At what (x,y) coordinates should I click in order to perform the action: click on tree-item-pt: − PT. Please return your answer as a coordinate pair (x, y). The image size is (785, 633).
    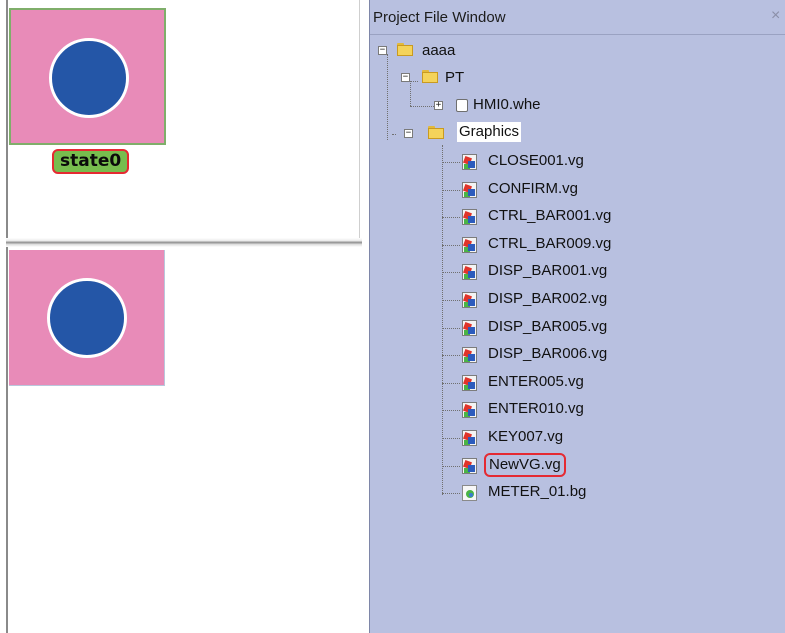
    Looking at the image, I should click on (430, 79).